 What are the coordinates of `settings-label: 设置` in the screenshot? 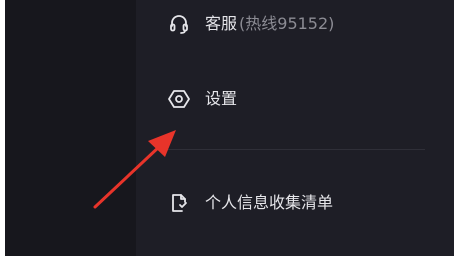 It's located at (221, 98).